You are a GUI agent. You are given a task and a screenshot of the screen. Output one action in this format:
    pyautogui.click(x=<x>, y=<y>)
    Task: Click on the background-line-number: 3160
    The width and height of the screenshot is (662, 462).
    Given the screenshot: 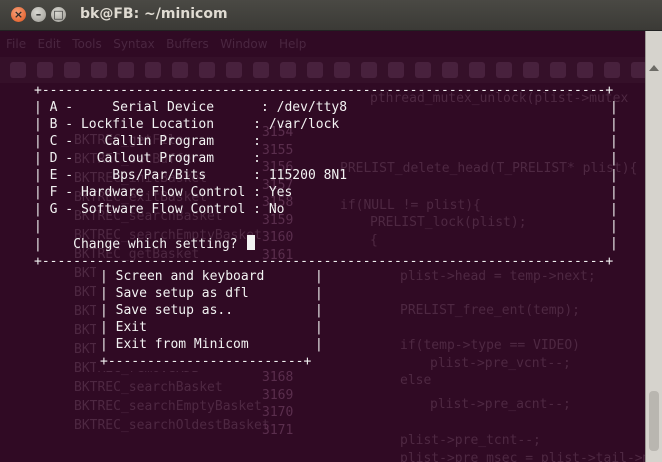 What is the action you would take?
    pyautogui.click(x=278, y=237)
    